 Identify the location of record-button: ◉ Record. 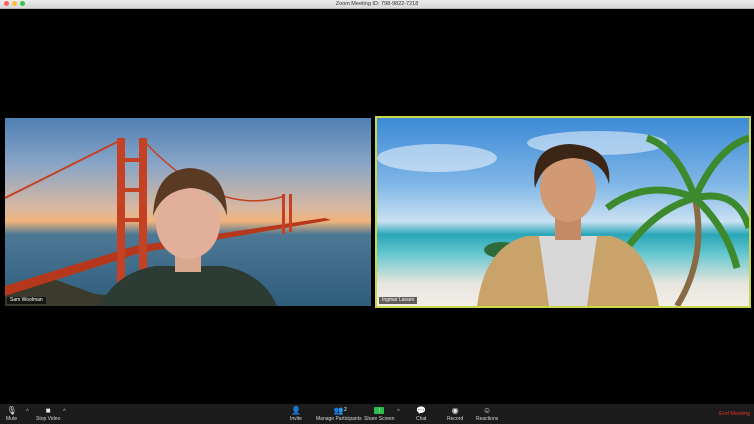
(455, 414).